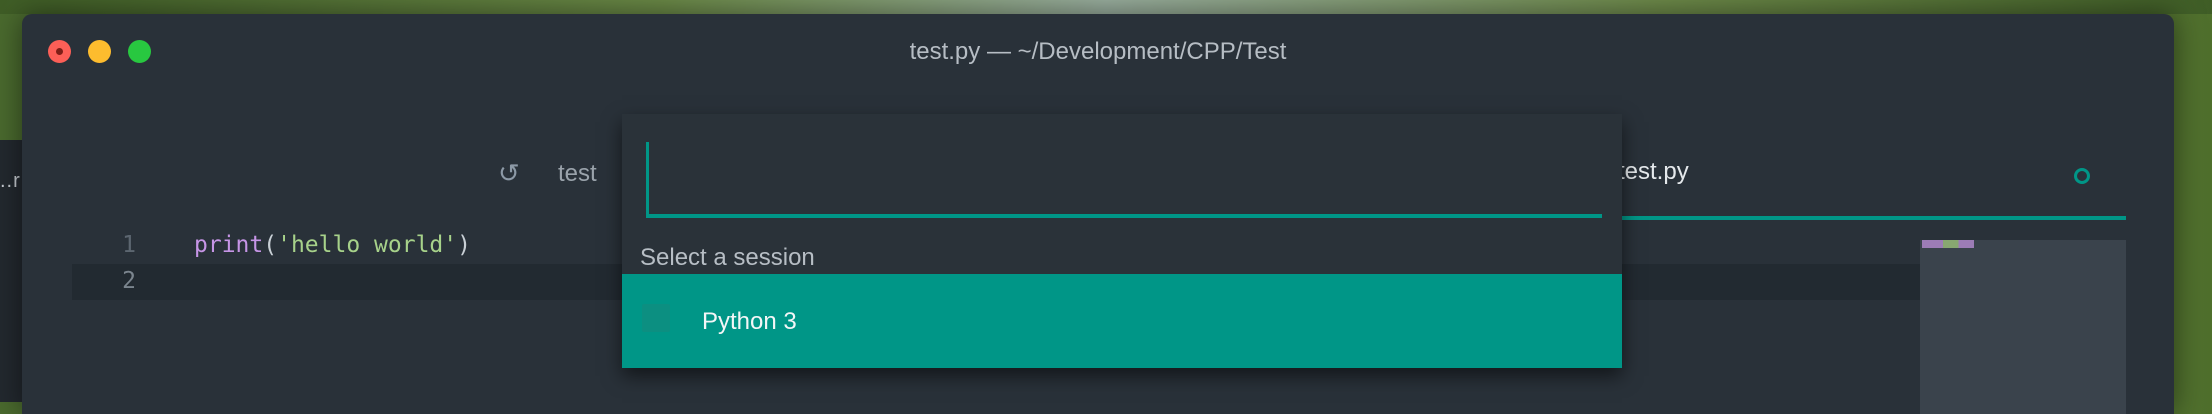  What do you see at coordinates (656, 318) in the screenshot?
I see `kernel-icon` at bounding box center [656, 318].